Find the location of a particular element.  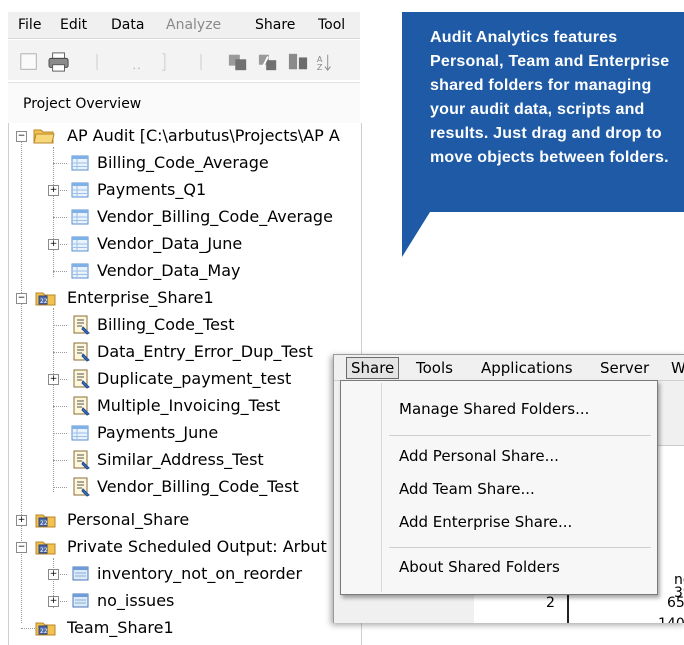

tree-node-label: Enterprise_Share1 is located at coordinates (140, 297).